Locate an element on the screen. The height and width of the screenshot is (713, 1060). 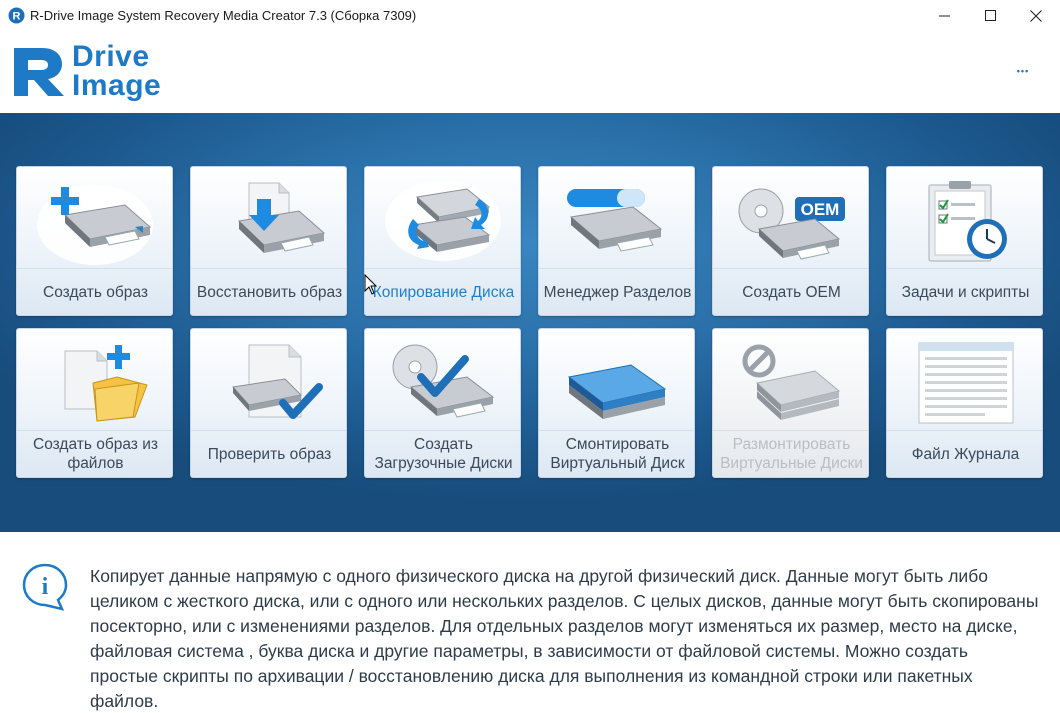
tile-create-image-from-files: Создать образ из файлов is located at coordinates (94, 403).